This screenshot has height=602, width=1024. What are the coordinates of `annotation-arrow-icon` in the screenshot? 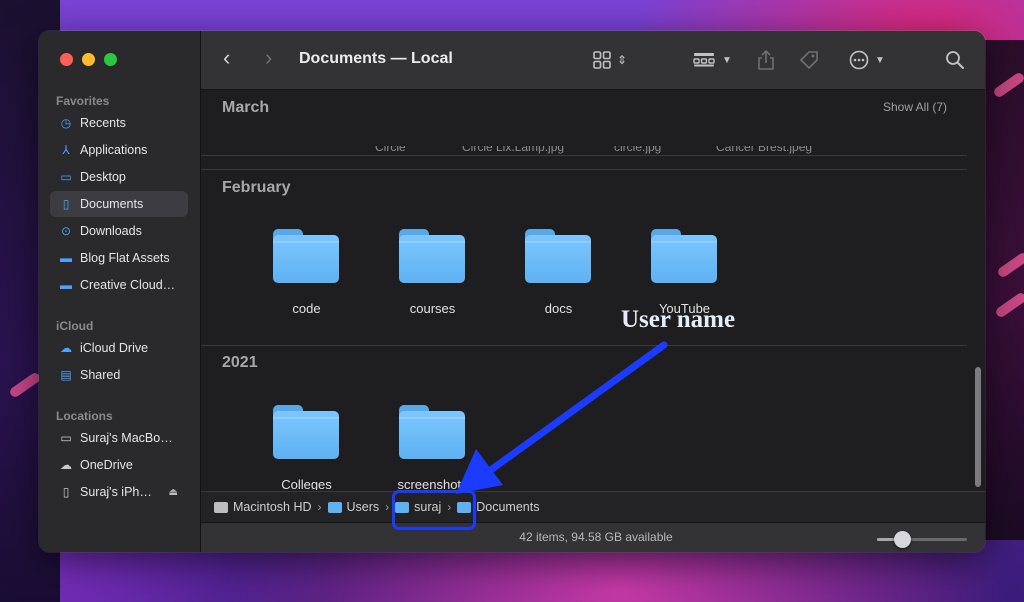 It's located at (562, 417).